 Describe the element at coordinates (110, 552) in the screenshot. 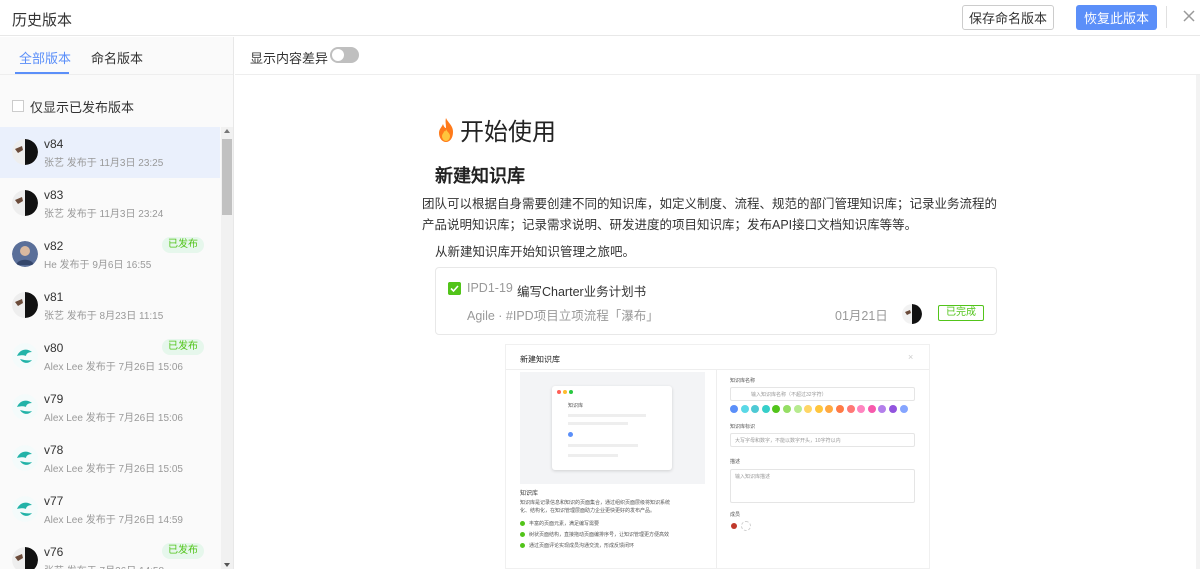

I see `version-item-v76: v76 张艺 发布于 7月26日 14:58 已发布` at that location.